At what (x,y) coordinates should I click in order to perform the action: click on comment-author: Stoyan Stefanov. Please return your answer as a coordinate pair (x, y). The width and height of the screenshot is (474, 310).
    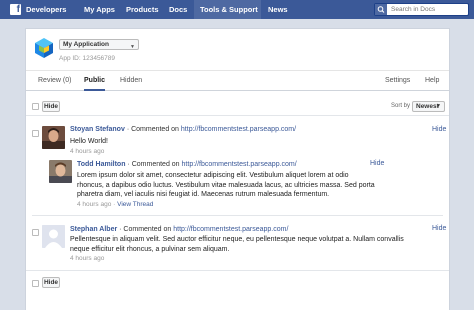
    Looking at the image, I should click on (97, 129).